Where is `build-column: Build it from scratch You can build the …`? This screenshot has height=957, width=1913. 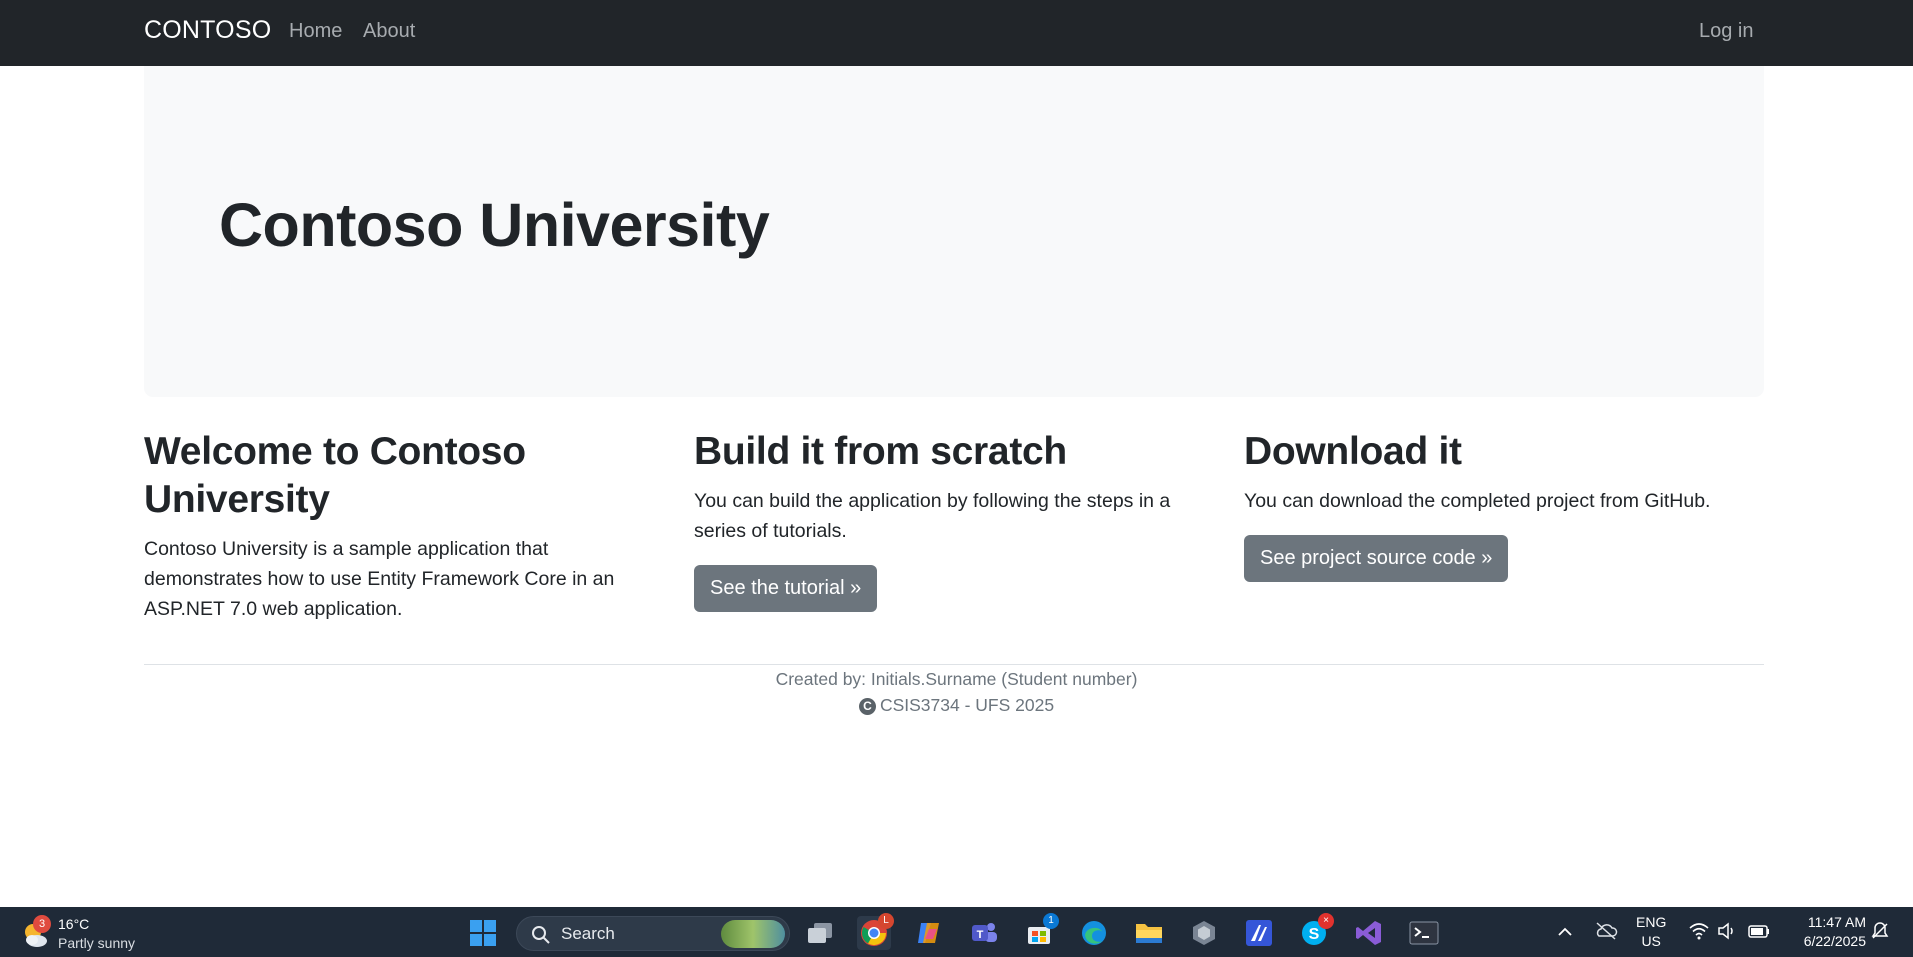
build-column: Build it from scratch You can build the … is located at coordinates (949, 520).